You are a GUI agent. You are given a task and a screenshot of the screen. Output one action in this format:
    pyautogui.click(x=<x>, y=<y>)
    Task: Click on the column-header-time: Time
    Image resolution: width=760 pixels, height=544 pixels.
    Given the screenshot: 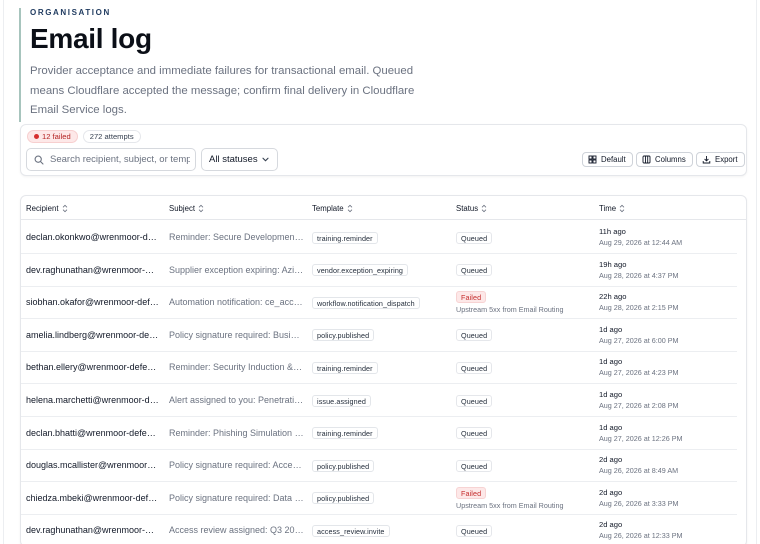 What is the action you would take?
    pyautogui.click(x=612, y=208)
    